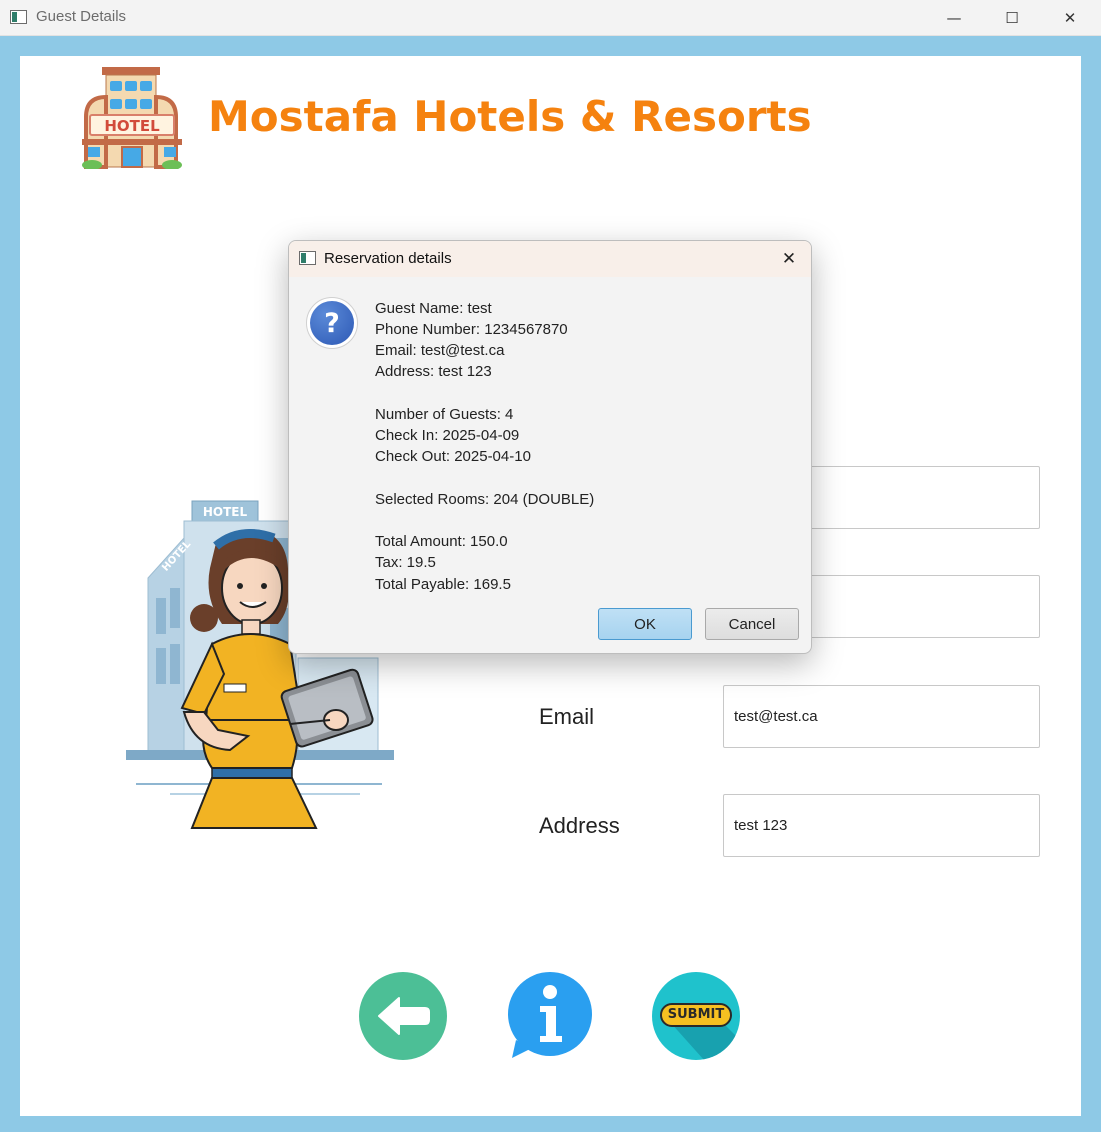 This screenshot has height=1132, width=1101. Describe the element at coordinates (447, 435) in the screenshot. I see `detail-check-in: Check In: 2025-04-09` at that location.